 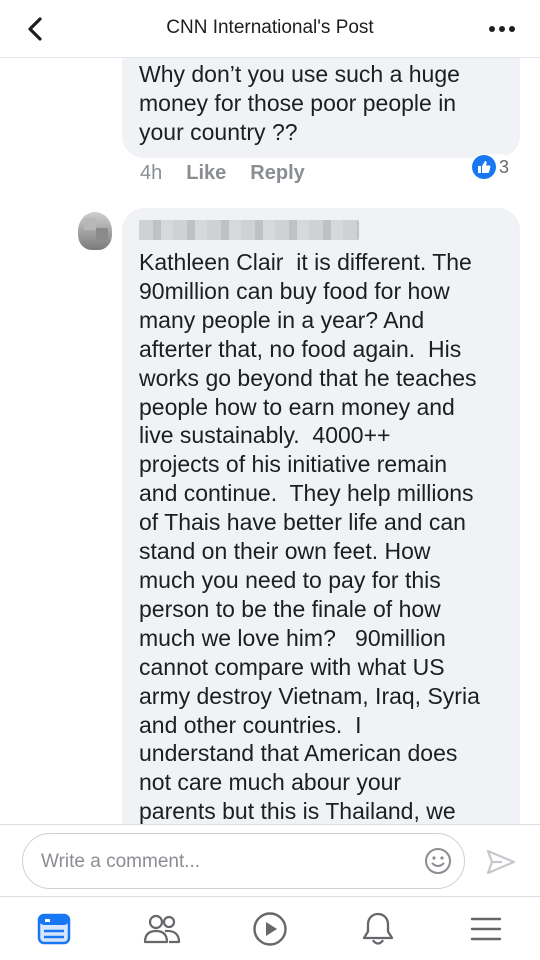 I want to click on avatar, so click(x=95, y=231).